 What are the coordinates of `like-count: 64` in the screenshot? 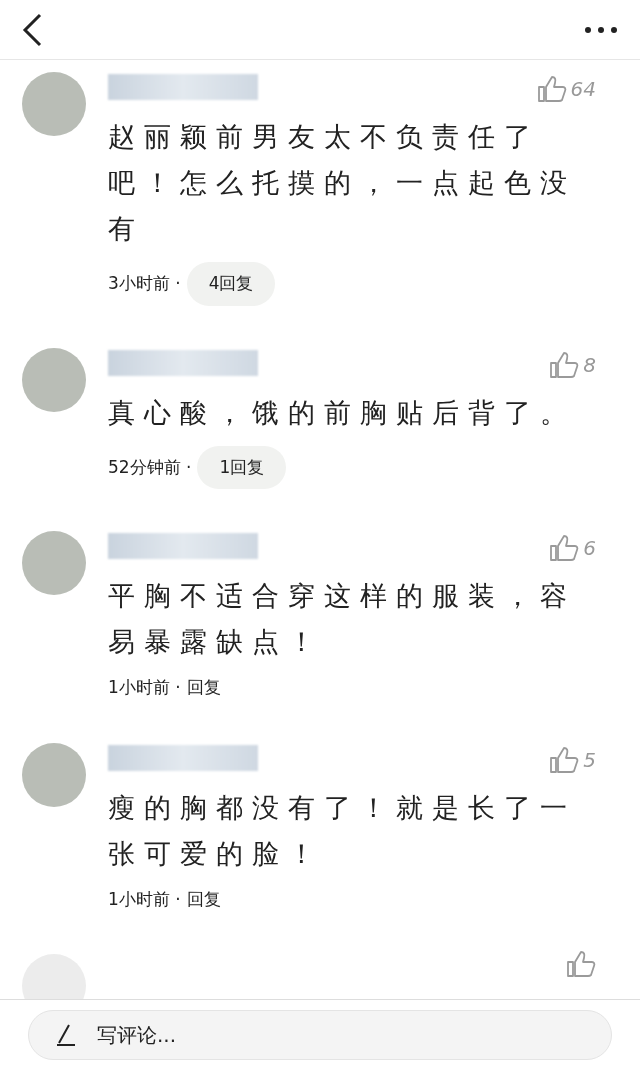 It's located at (583, 89).